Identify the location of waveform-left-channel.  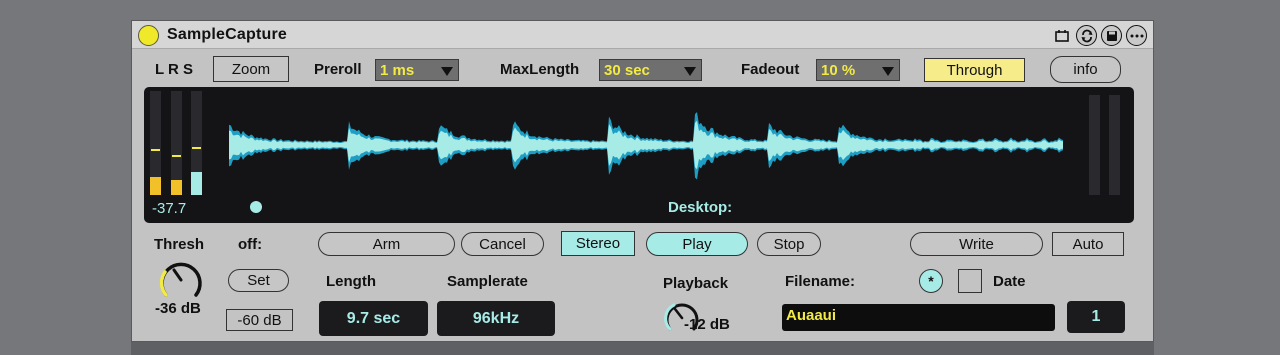
(646, 145).